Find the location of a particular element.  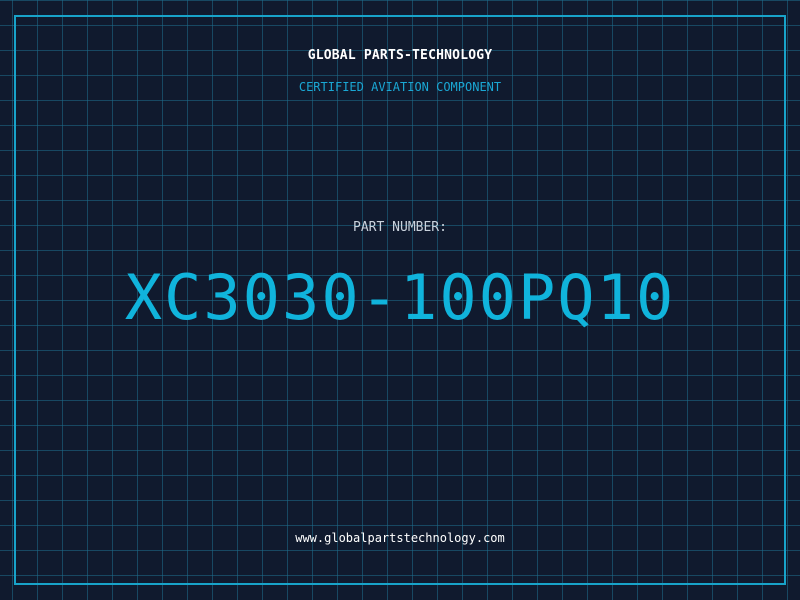

certification-subtitle: CERTIFIED AVIATION COMPONENT is located at coordinates (400, 87).